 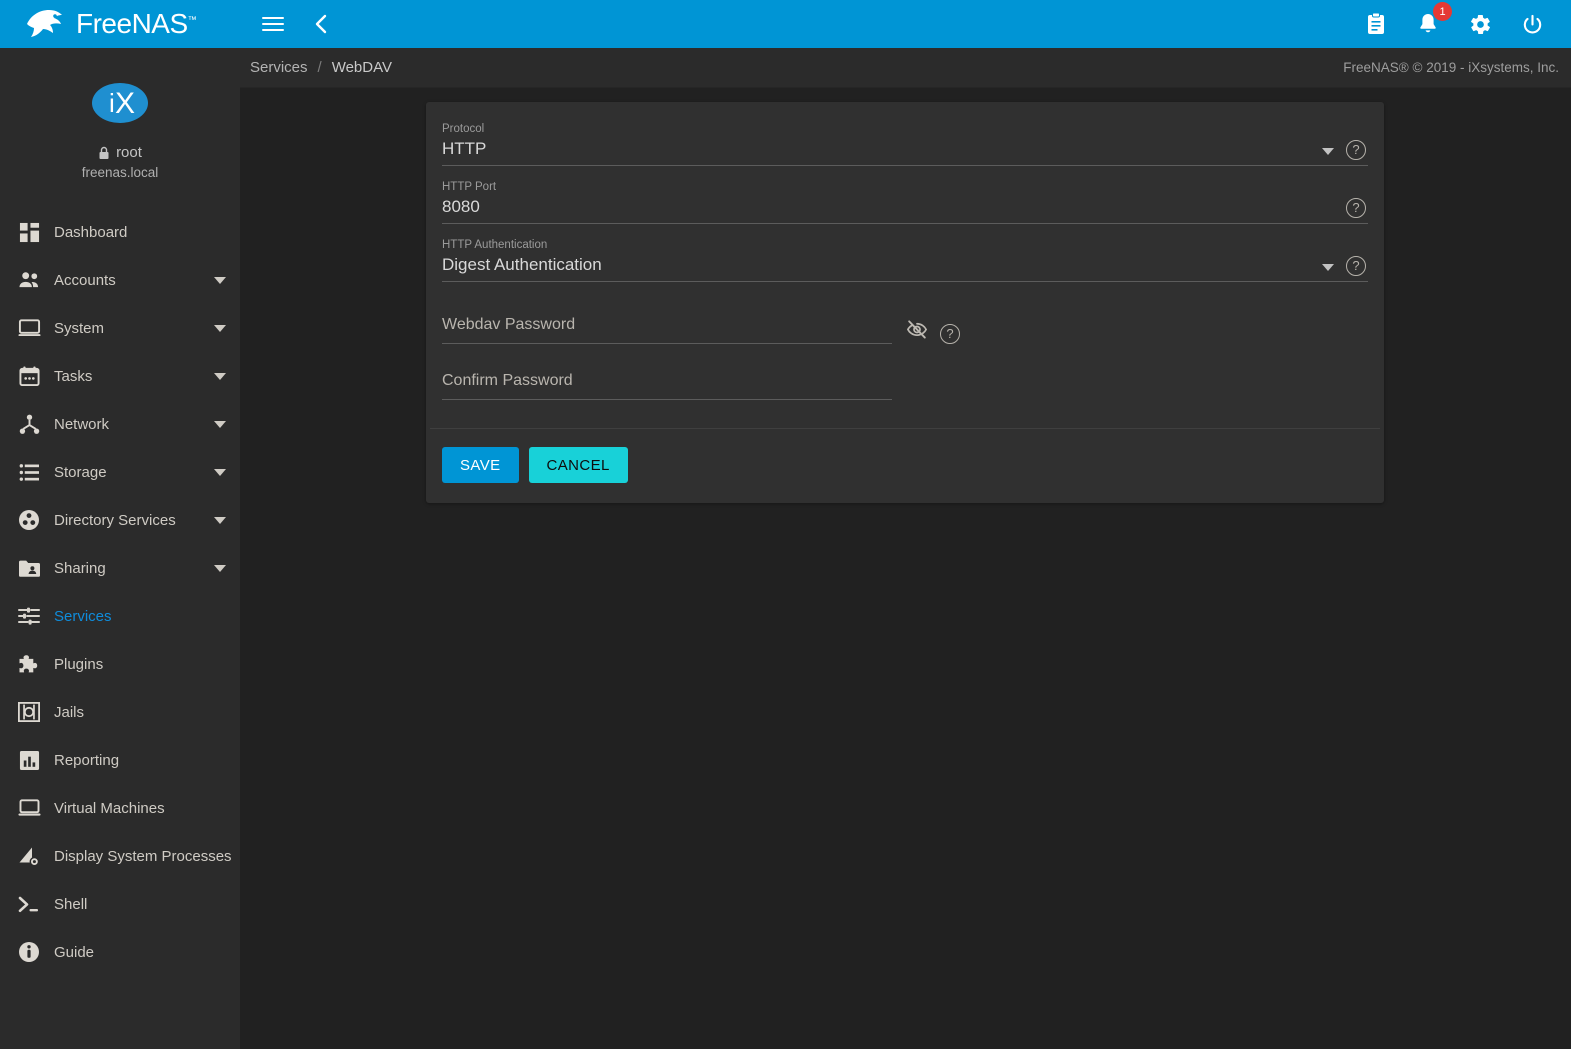 What do you see at coordinates (905, 209) in the screenshot?
I see `http-port-input: 8080` at bounding box center [905, 209].